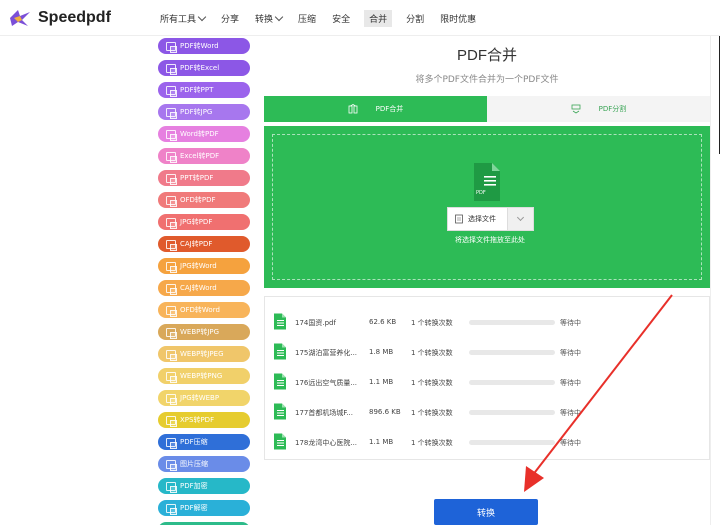 This screenshot has width=720, height=525. I want to click on sidebar-tool-label: 图片压缩, so click(194, 464).